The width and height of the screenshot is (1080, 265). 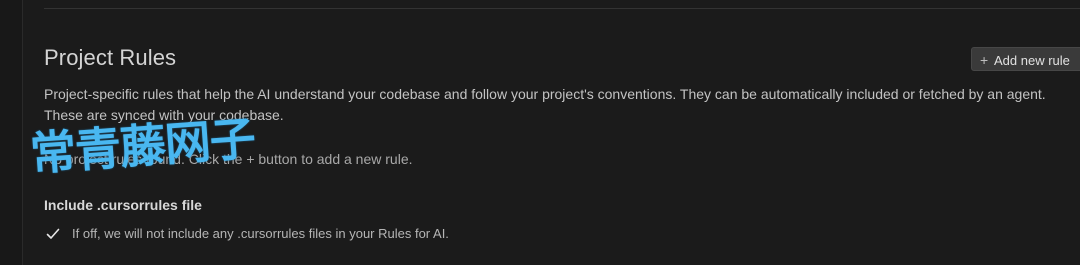 I want to click on add-new-rule-button: + Add new rule, so click(x=1025, y=59).